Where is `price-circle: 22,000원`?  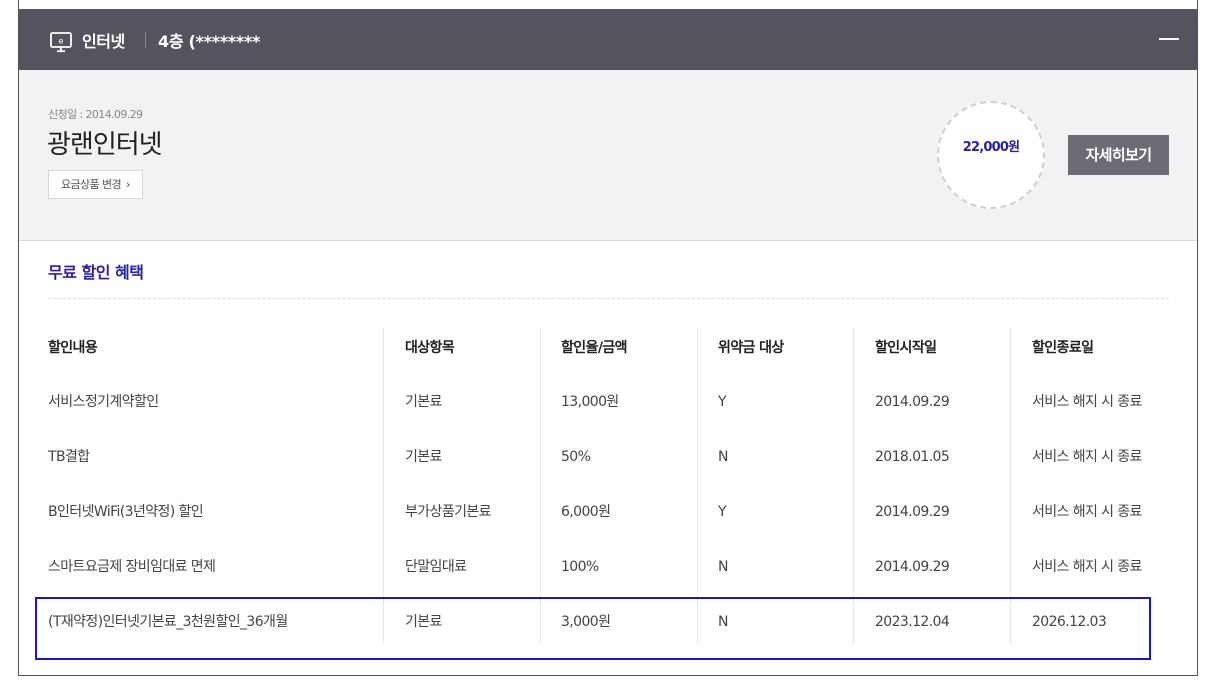 price-circle: 22,000원 is located at coordinates (991, 155).